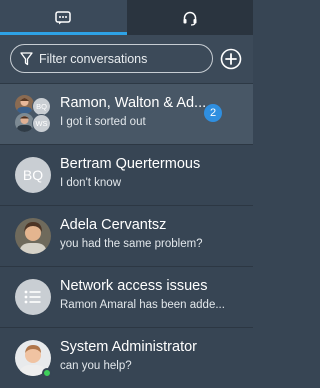  What do you see at coordinates (128, 347) in the screenshot?
I see `conversation-name: System Administrator` at bounding box center [128, 347].